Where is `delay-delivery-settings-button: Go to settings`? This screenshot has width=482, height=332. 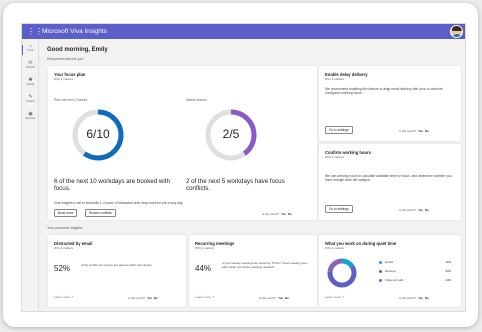 delay-delivery-settings-button: Go to settings is located at coordinates (339, 130).